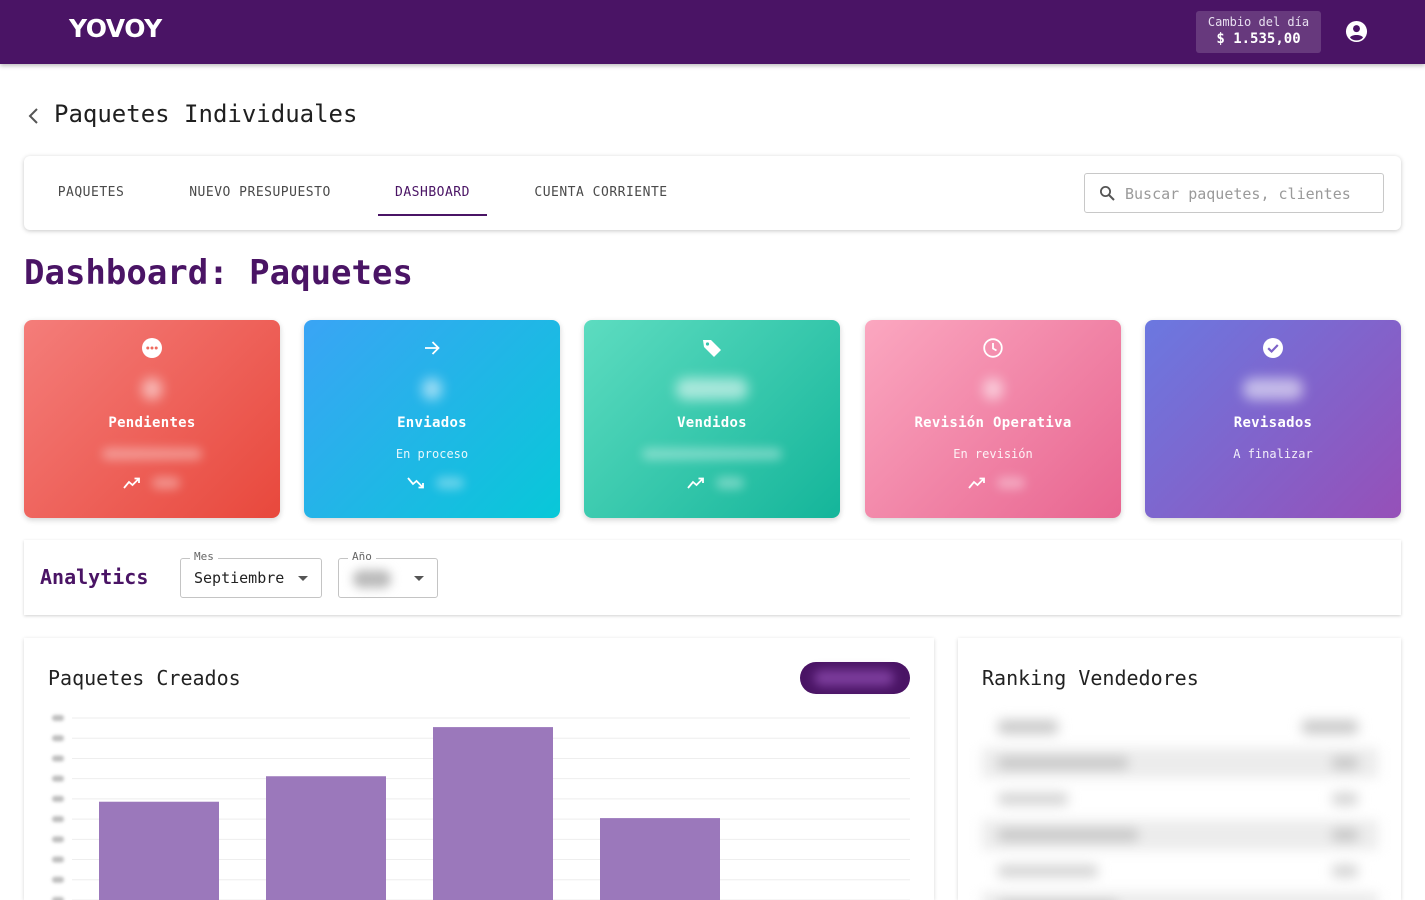  What do you see at coordinates (993, 423) in the screenshot?
I see `card-label: Revisión Operativa` at bounding box center [993, 423].